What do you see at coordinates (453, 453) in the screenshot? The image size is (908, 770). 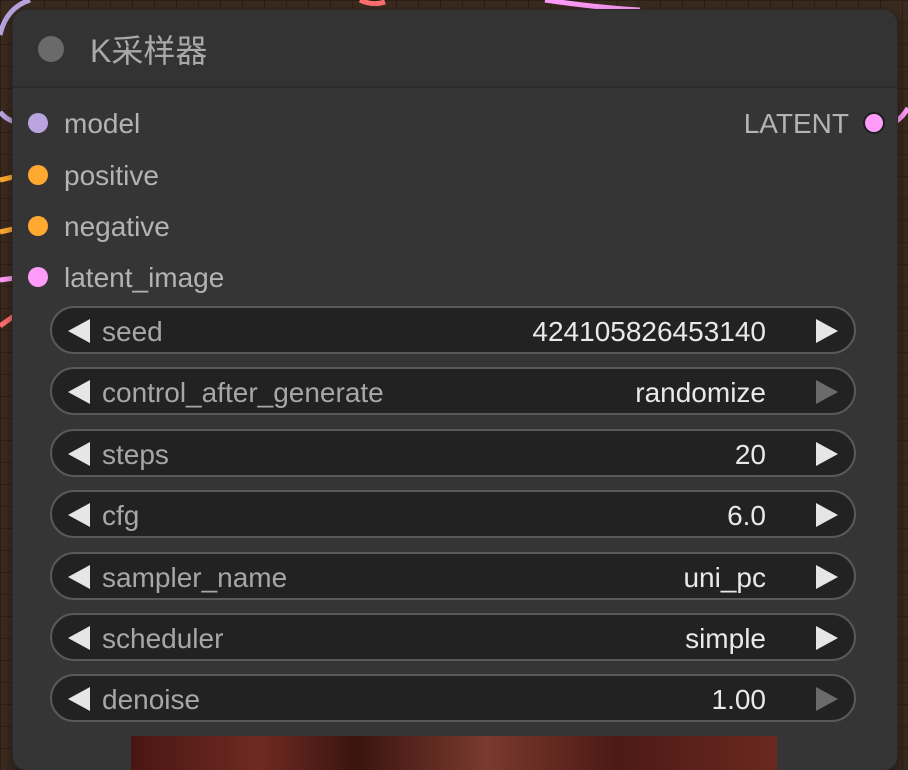 I see `steps-widget: steps 20` at bounding box center [453, 453].